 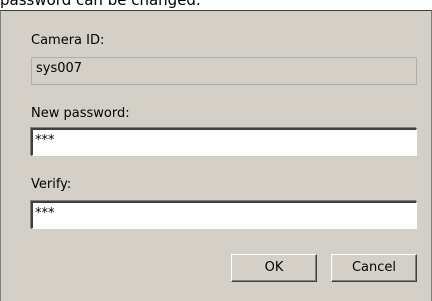 I want to click on camera-id-field: sys007, so click(x=224, y=71).